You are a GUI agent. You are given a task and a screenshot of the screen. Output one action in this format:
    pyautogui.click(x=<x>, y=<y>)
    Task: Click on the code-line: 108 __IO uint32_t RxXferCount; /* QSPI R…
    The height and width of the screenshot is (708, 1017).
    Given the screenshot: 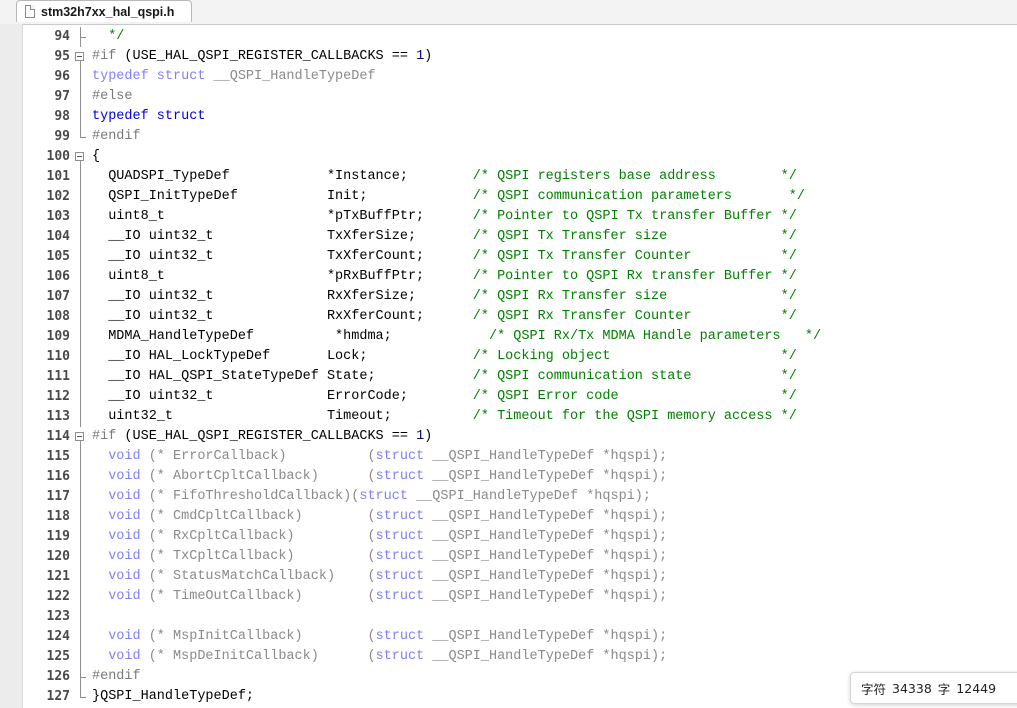 What is the action you would take?
    pyautogui.click(x=508, y=317)
    